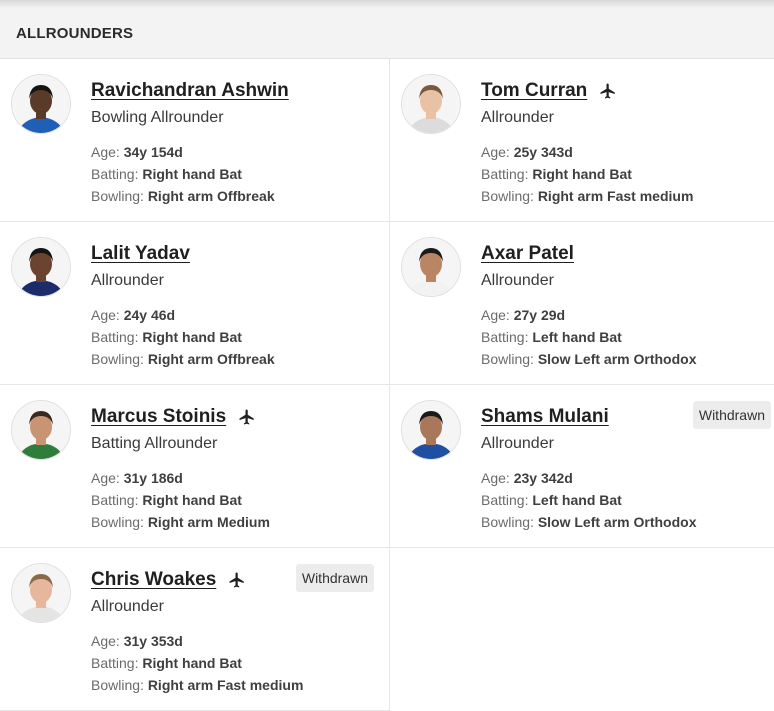  I want to click on player-age: Age: 34y 154d, so click(137, 152).